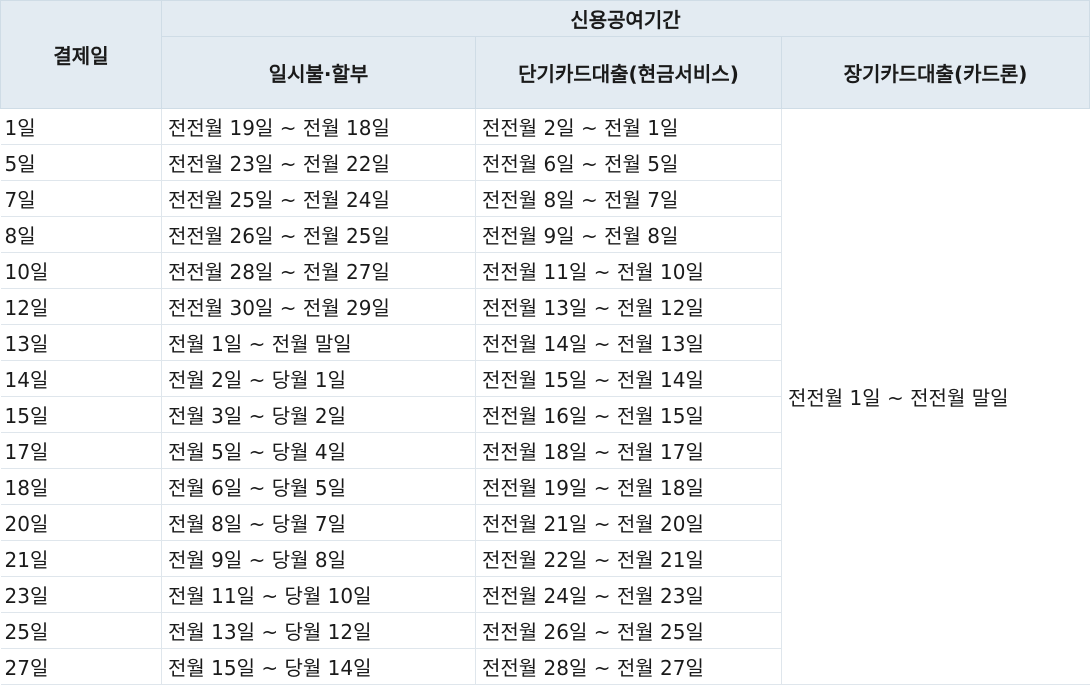 The height and width of the screenshot is (691, 1090). What do you see at coordinates (81, 522) in the screenshot?
I see `payment-day-cell: 20일` at bounding box center [81, 522].